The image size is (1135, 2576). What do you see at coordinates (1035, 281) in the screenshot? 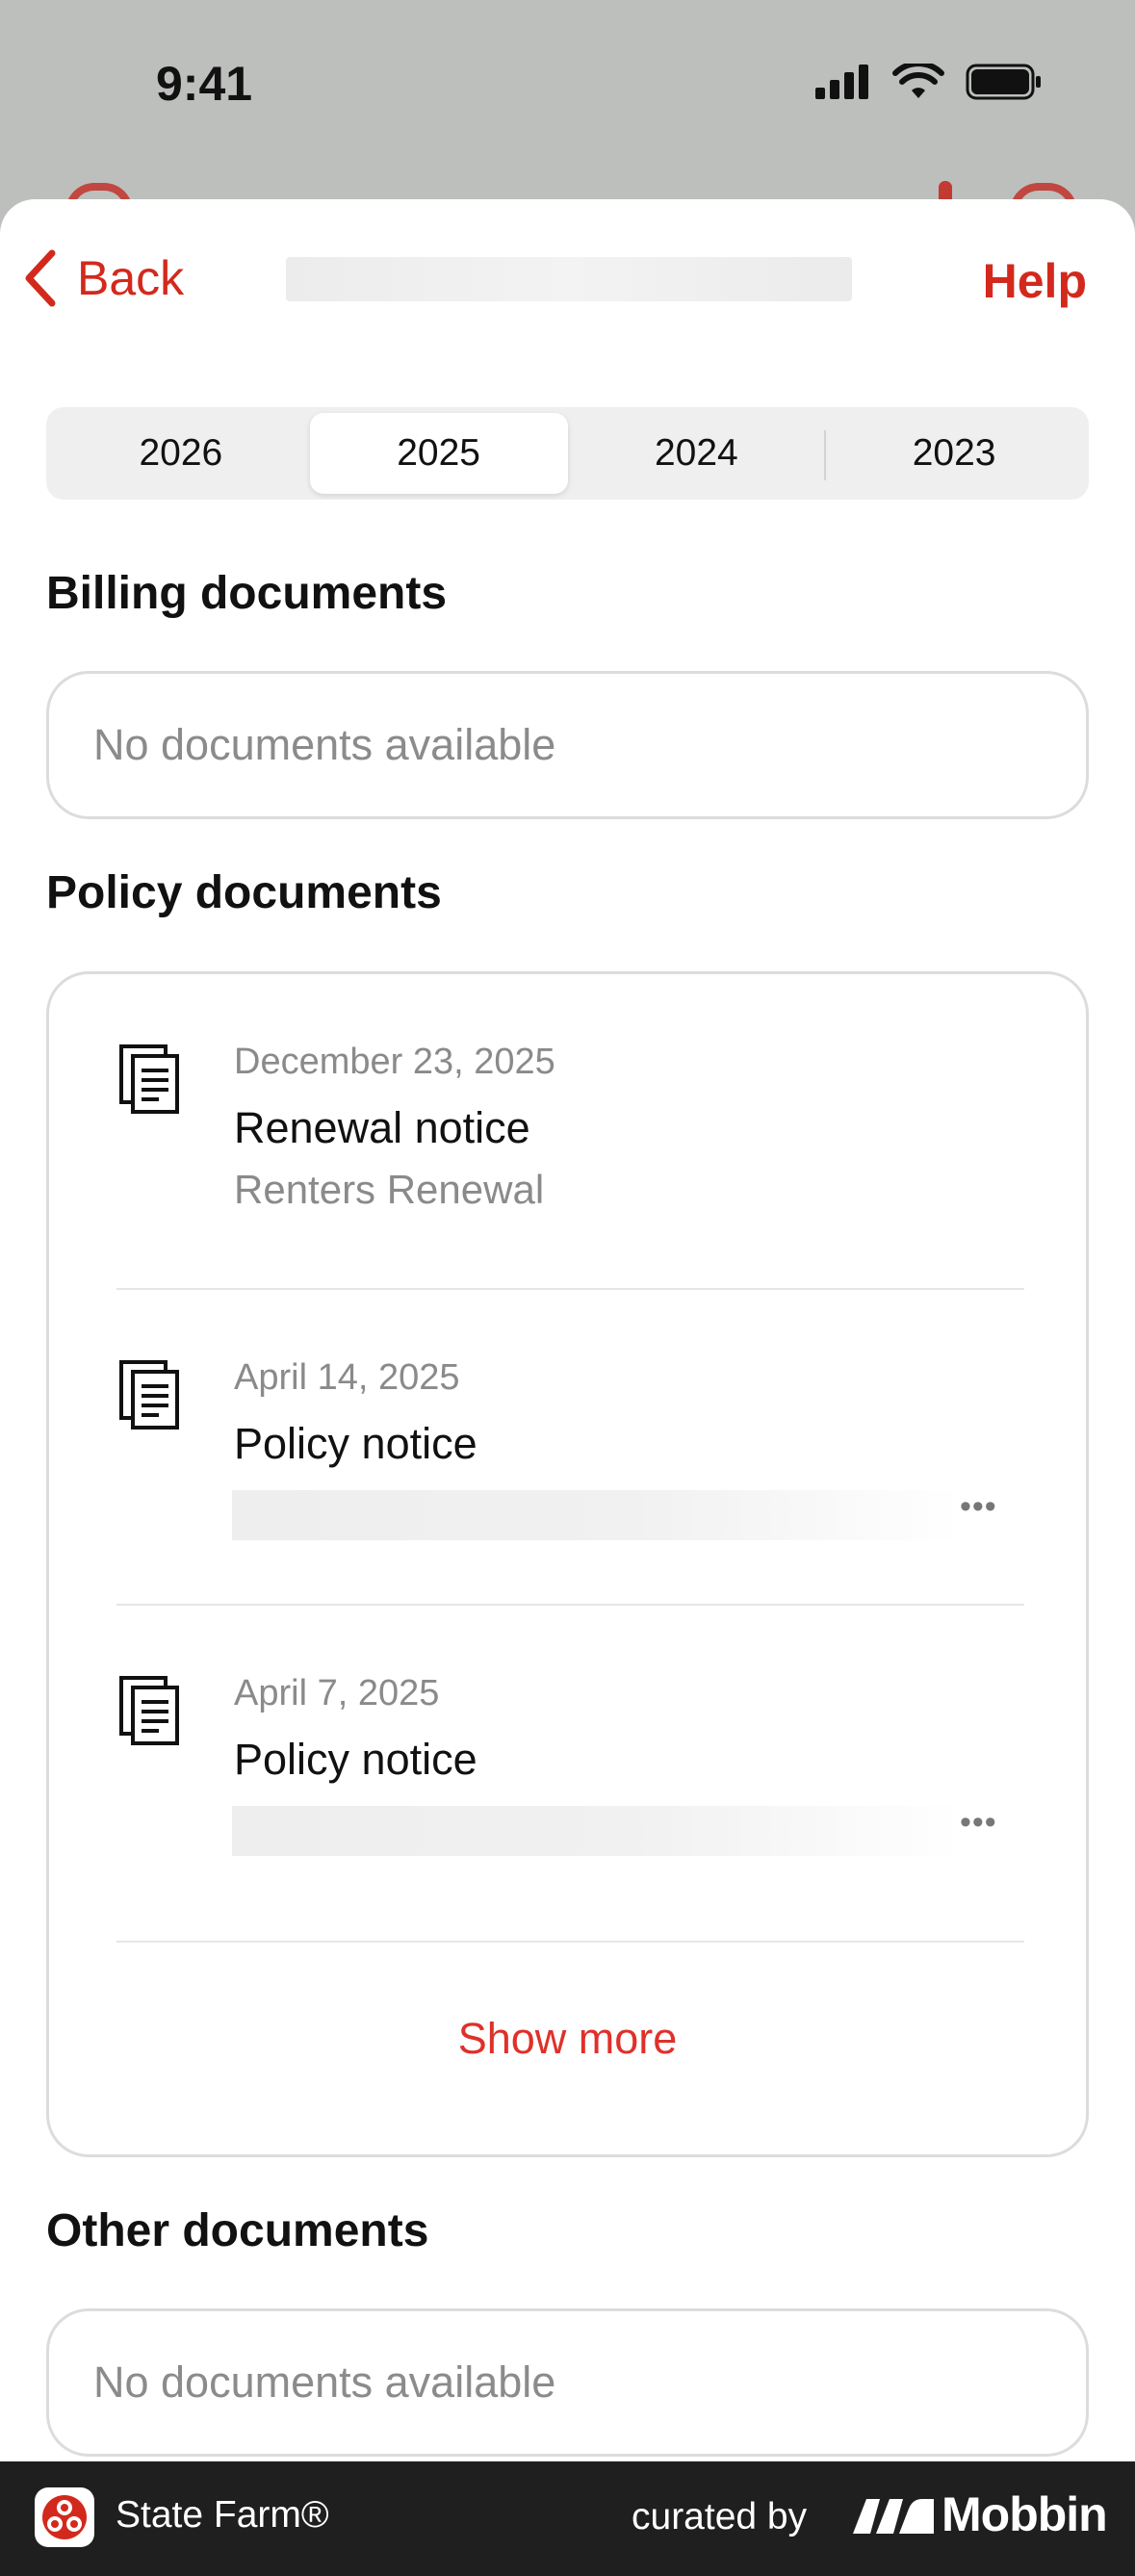
I see `help-link: Help` at bounding box center [1035, 281].